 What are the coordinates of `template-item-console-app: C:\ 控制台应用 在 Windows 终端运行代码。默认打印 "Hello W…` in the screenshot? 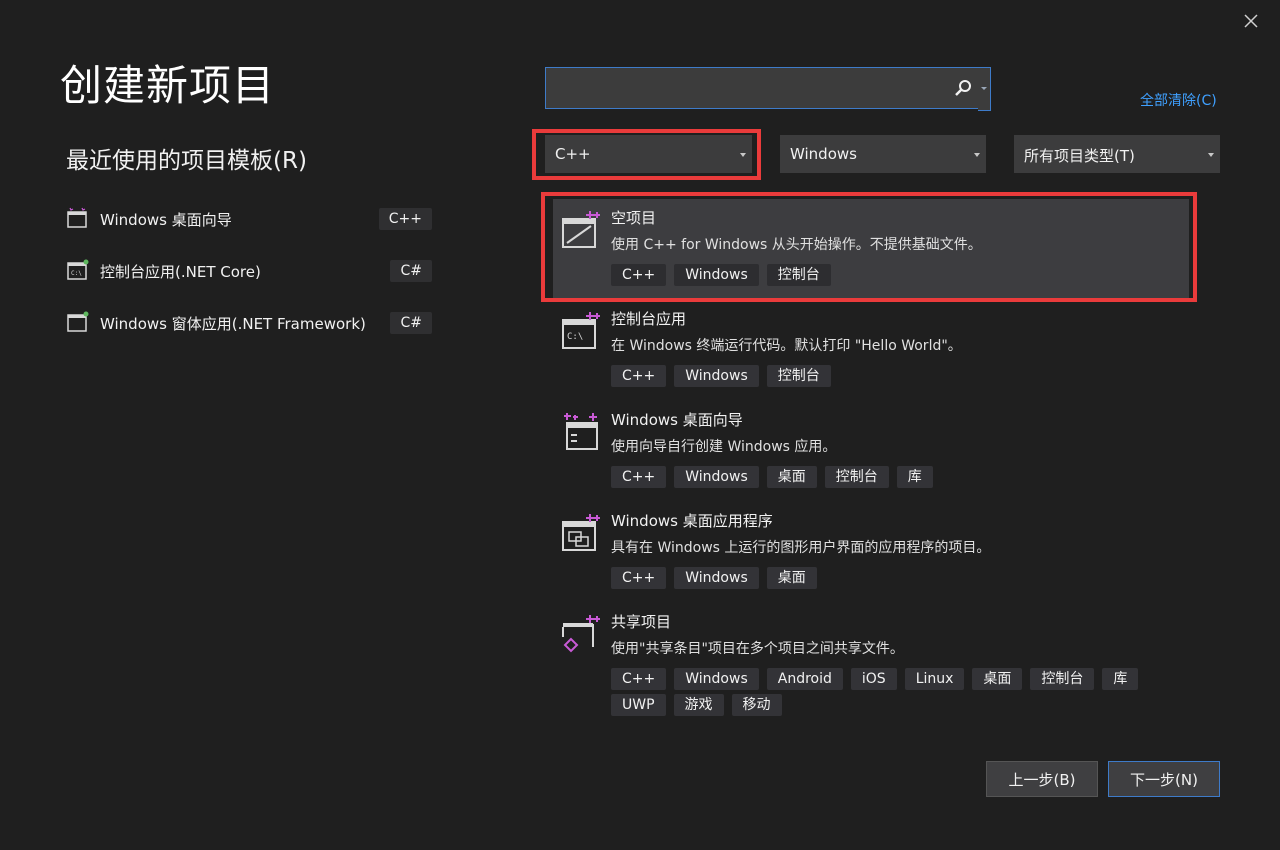 It's located at (871, 350).